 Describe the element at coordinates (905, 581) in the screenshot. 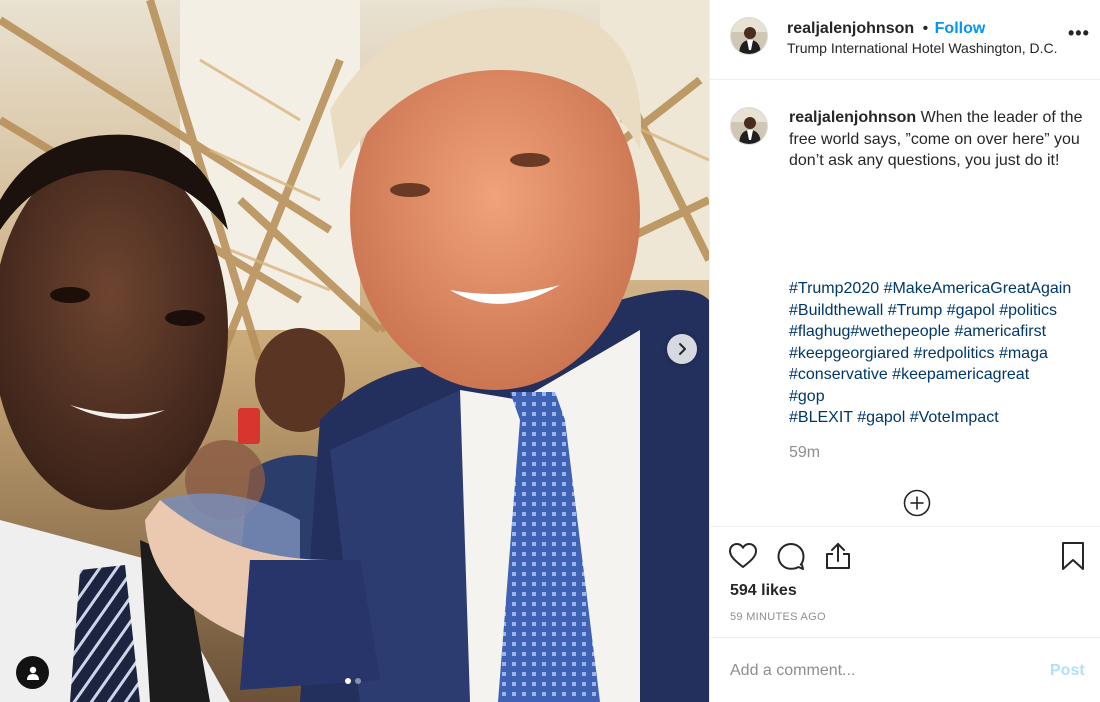

I see `action-bar: 594 likes 59 MINUTES AGO` at that location.